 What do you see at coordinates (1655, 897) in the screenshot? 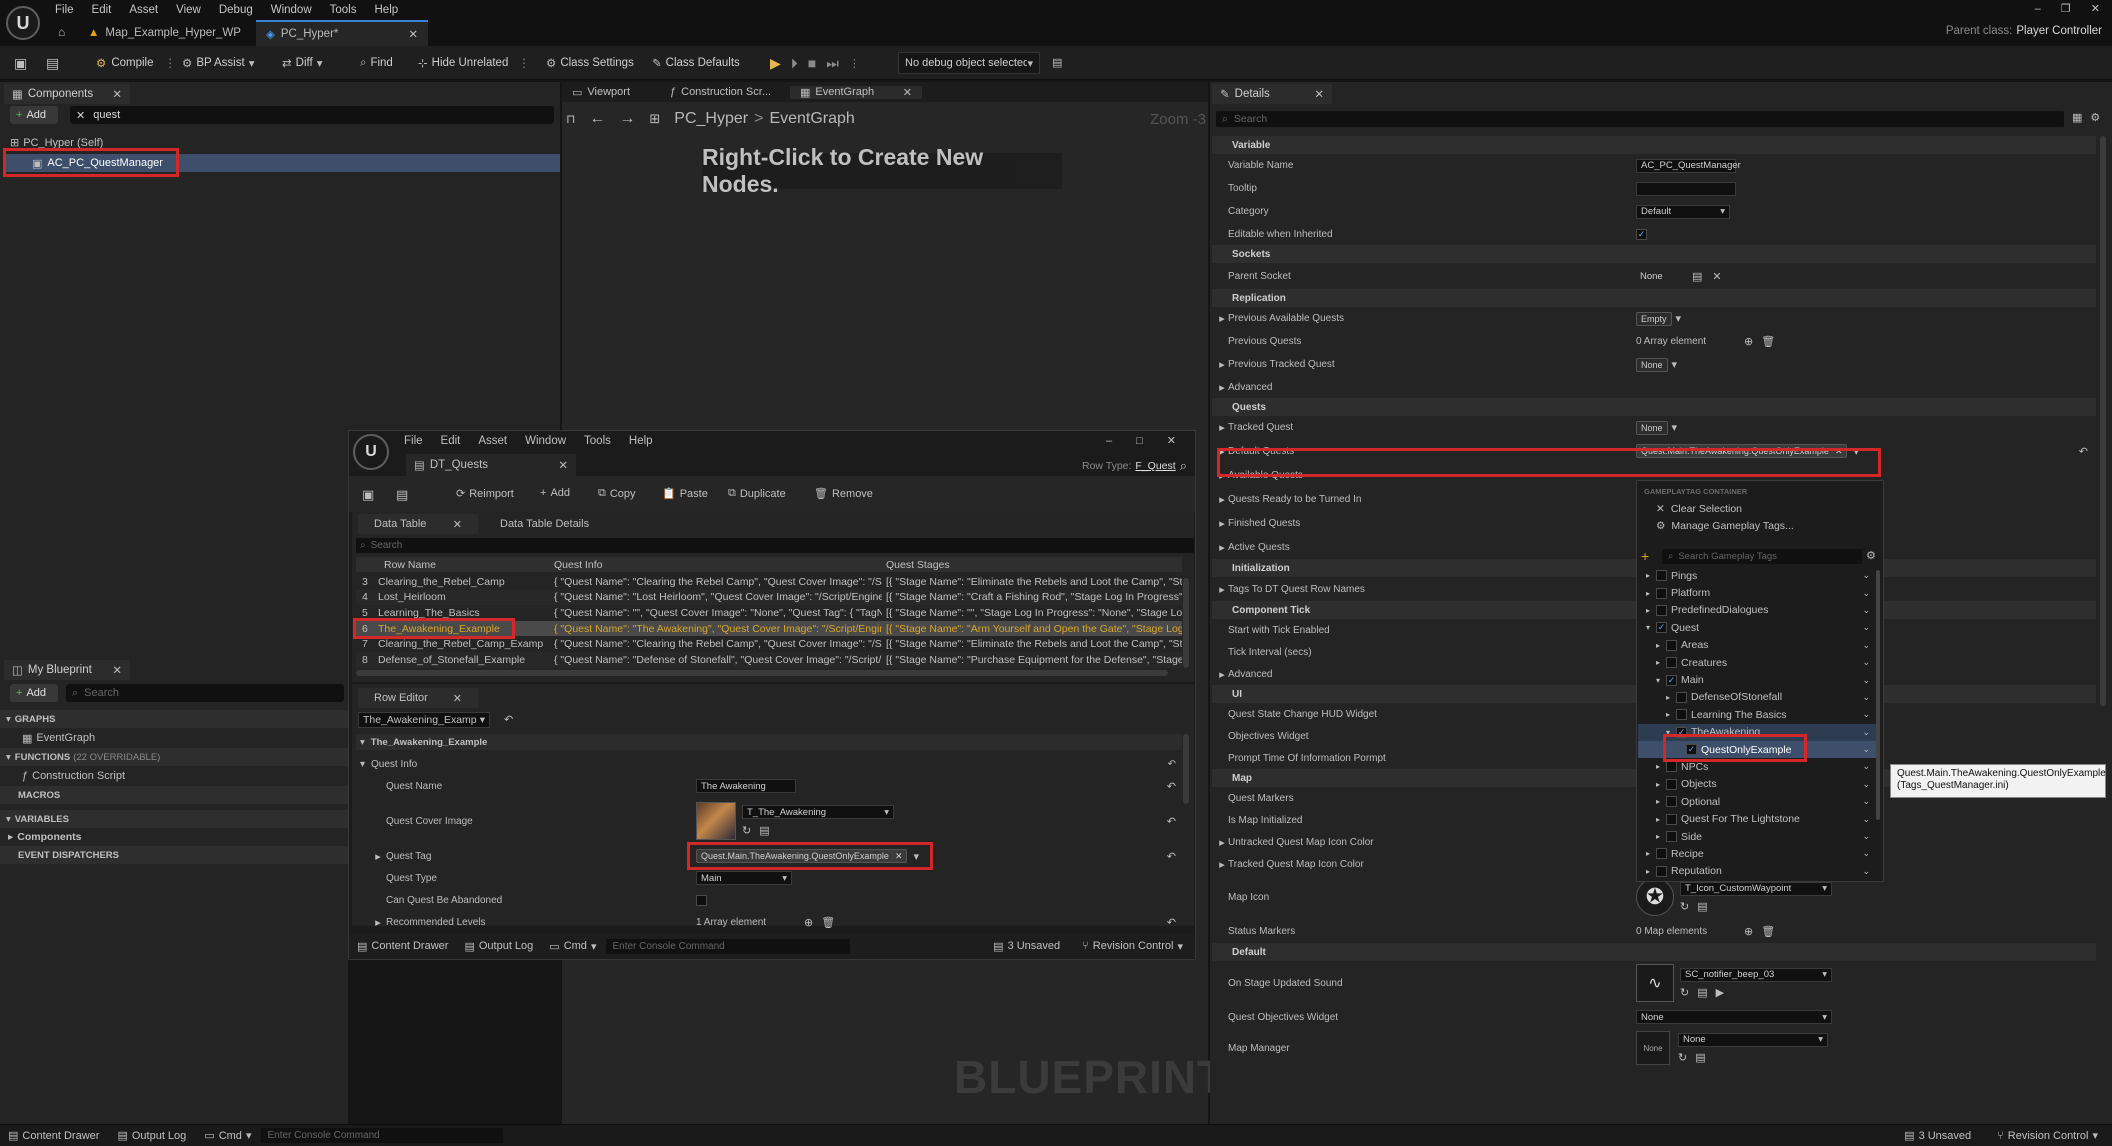
I see `waypoint-thumbnail: ✪` at bounding box center [1655, 897].